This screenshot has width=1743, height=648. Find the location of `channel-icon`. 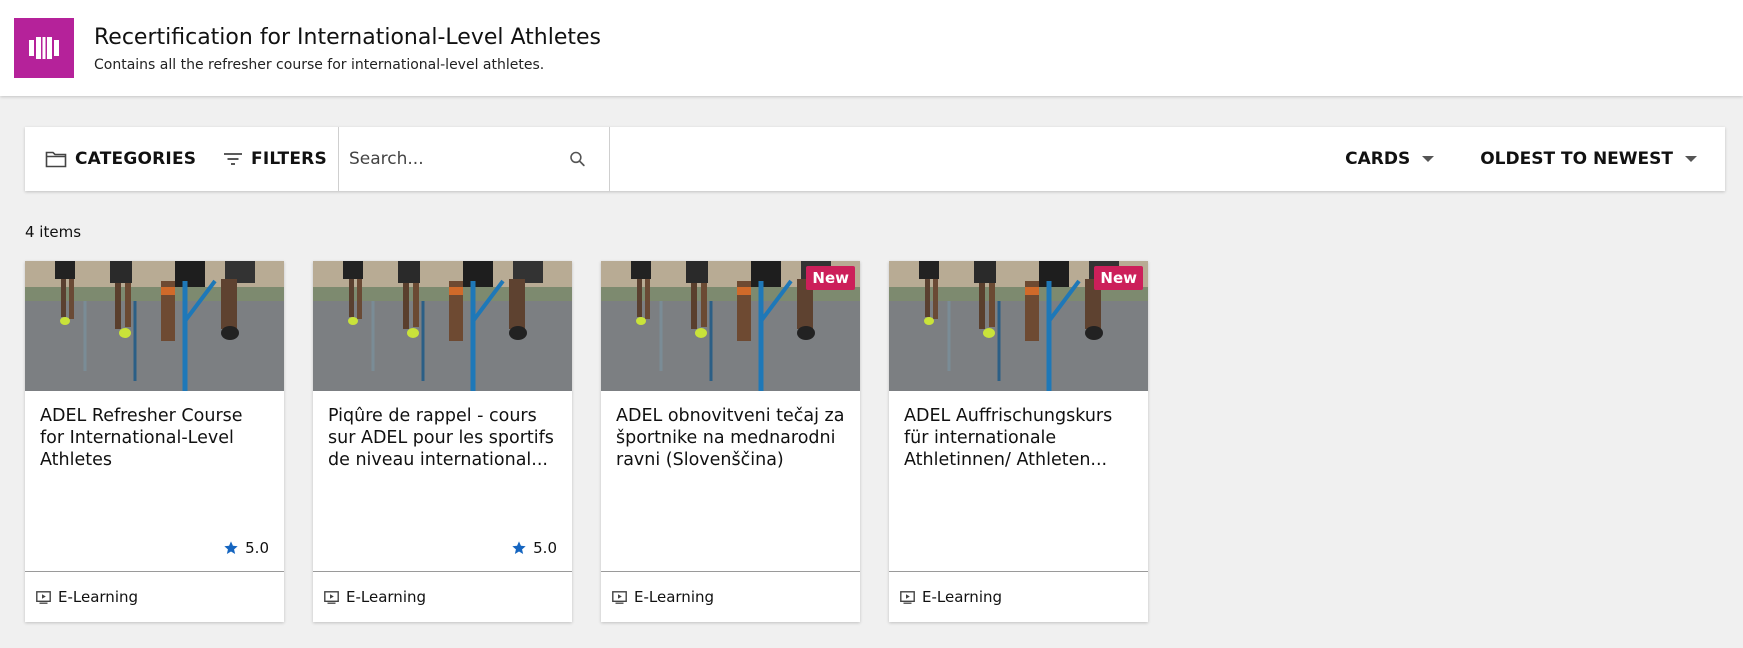

channel-icon is located at coordinates (44, 48).